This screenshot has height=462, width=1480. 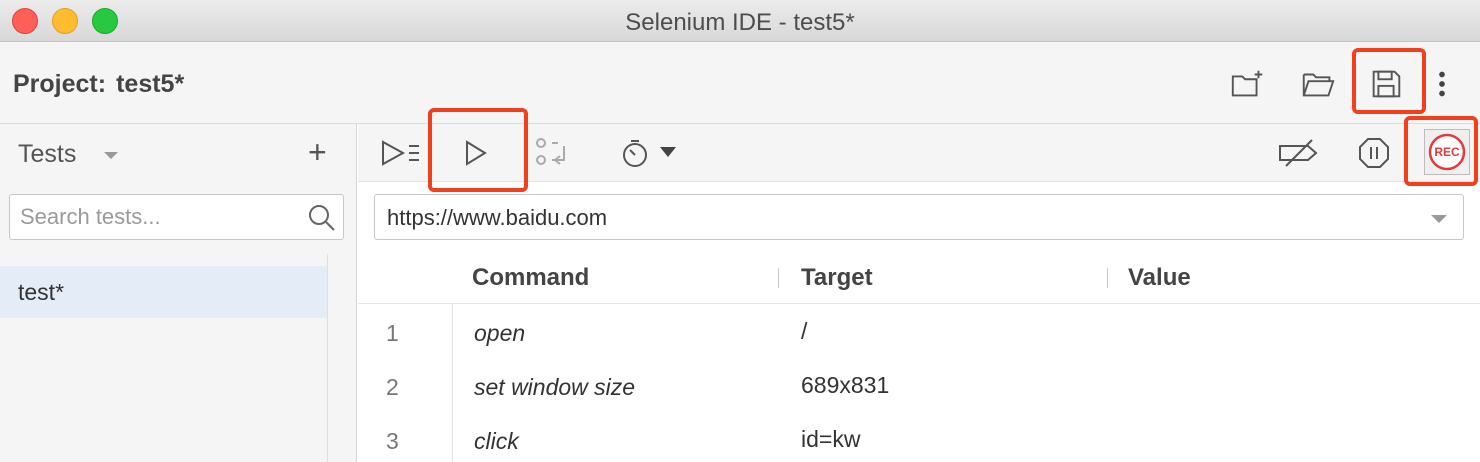 I want to click on more-options-button, so click(x=1442, y=84).